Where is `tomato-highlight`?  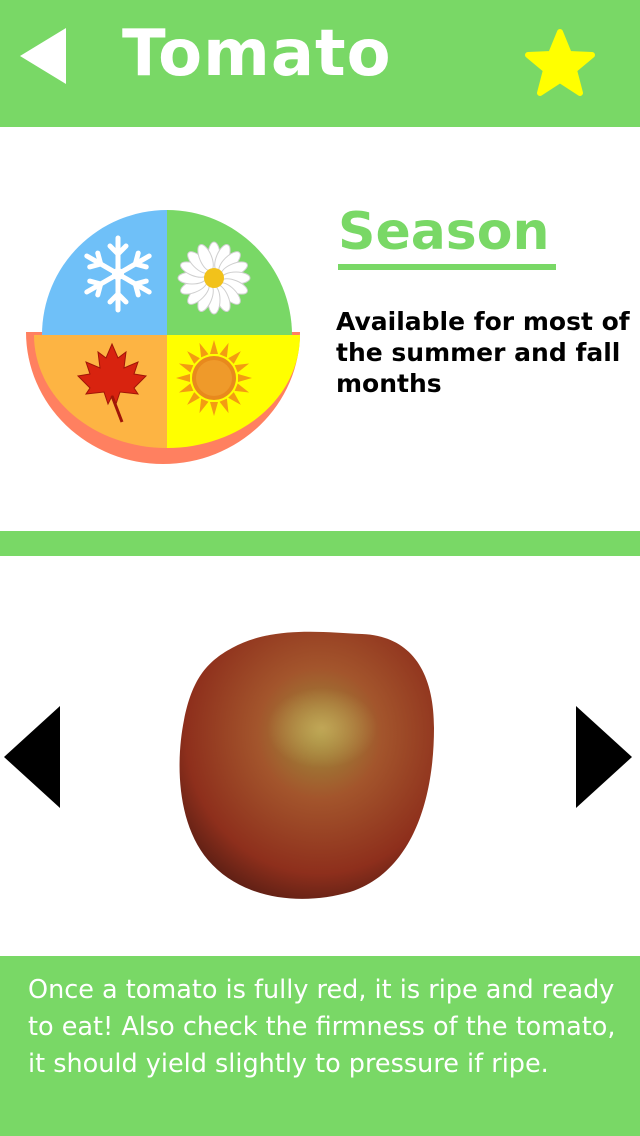 tomato-highlight is located at coordinates (322, 728).